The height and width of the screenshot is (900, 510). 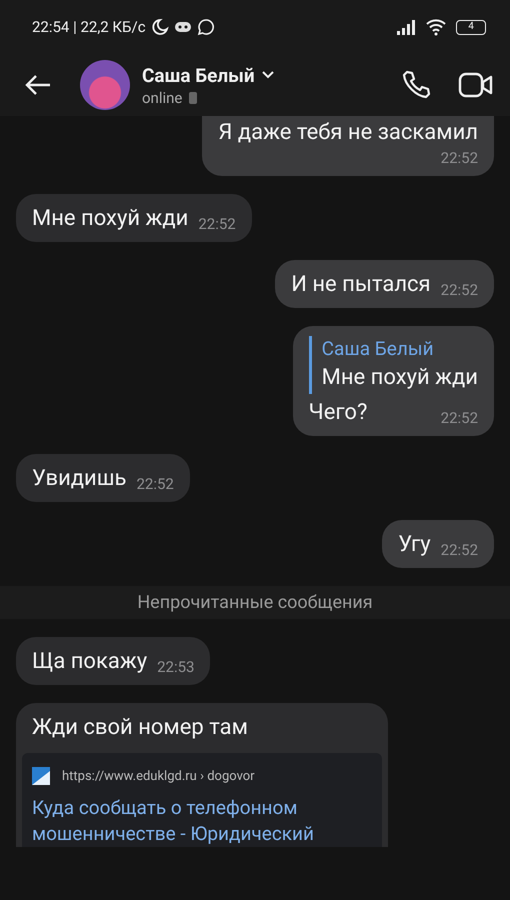 What do you see at coordinates (41, 776) in the screenshot?
I see `site-favicon-icon` at bounding box center [41, 776].